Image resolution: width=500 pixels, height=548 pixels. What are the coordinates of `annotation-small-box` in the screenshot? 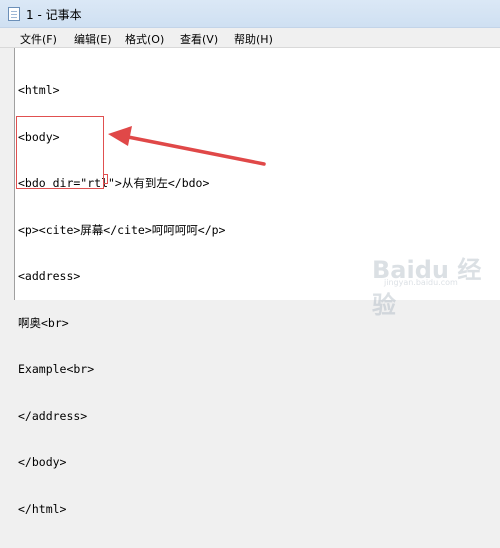 It's located at (105, 179).